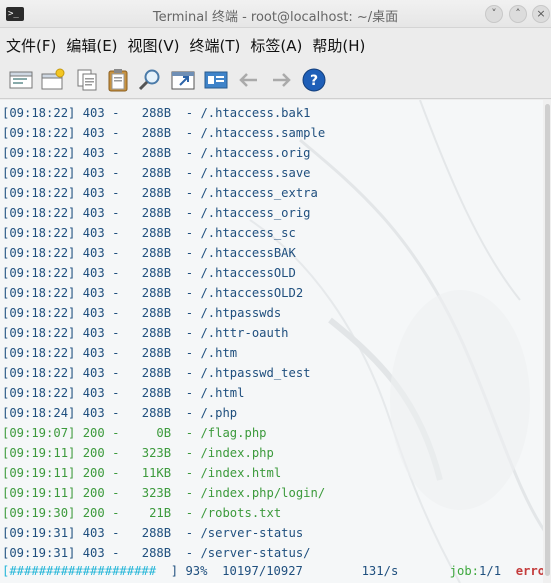 Image resolution: width=551 pixels, height=583 pixels. I want to click on log-size: 21B, so click(160, 513).